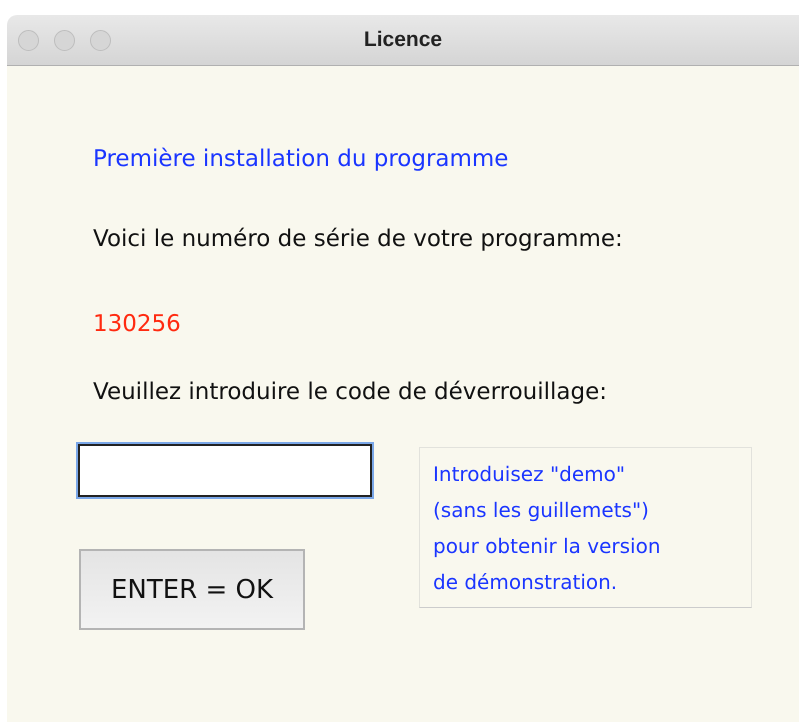 The height and width of the screenshot is (722, 799). I want to click on hint-text: de démonstration., so click(525, 582).